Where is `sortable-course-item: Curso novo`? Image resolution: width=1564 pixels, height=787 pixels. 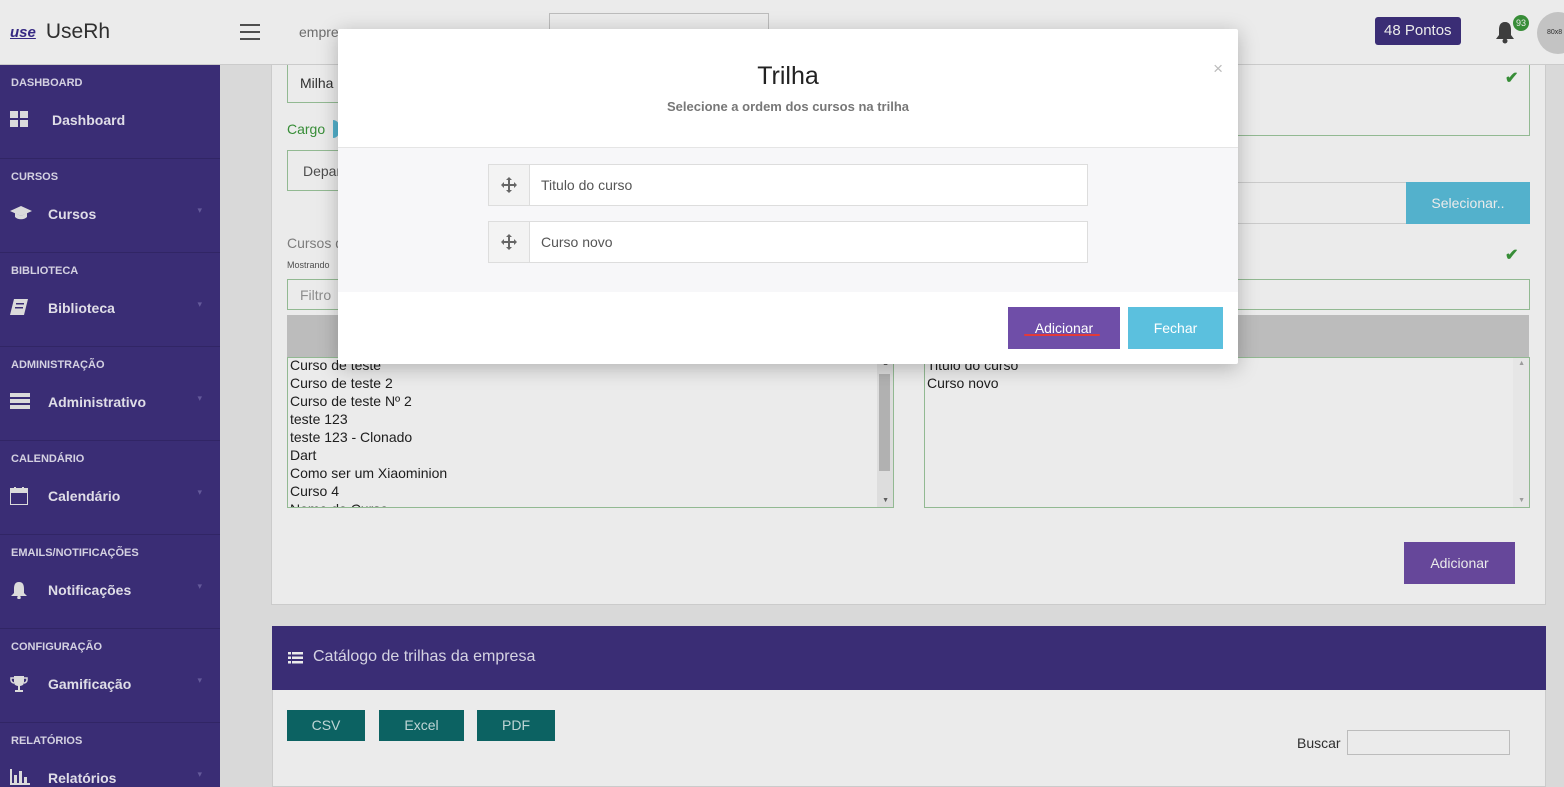 sortable-course-item: Curso novo is located at coordinates (788, 242).